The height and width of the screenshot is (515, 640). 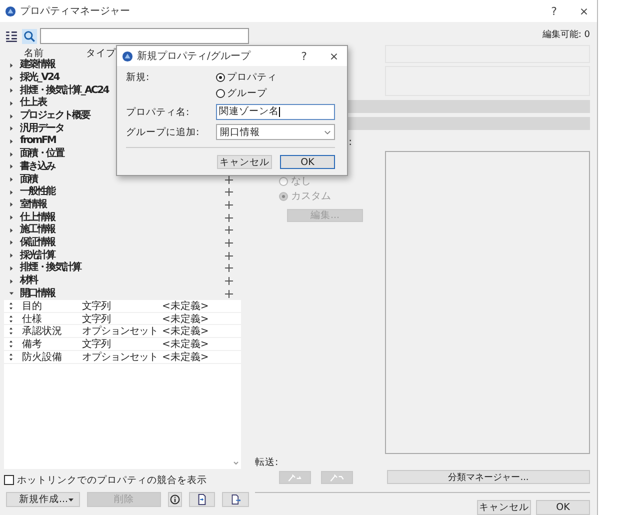 What do you see at coordinates (55, 53) in the screenshot?
I see `column-header: 名前` at bounding box center [55, 53].